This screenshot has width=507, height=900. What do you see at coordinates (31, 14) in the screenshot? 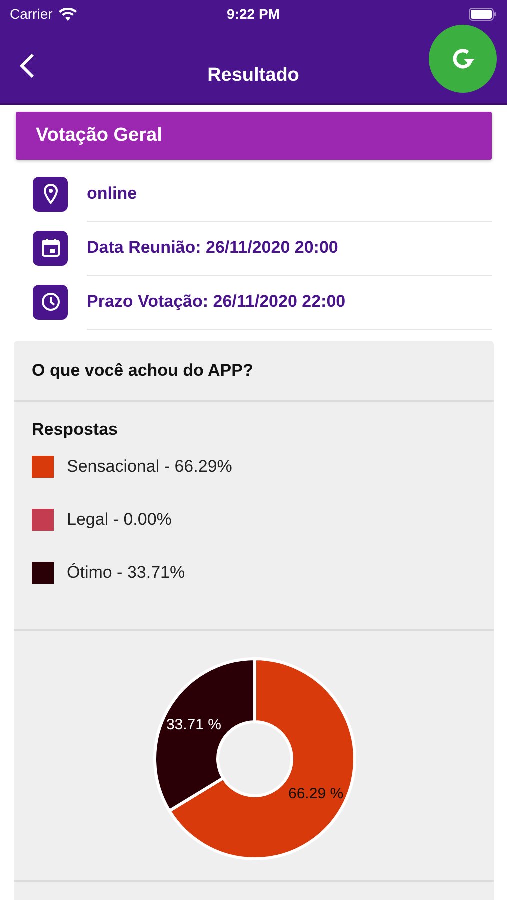
I see `carrier-name: Carrier` at bounding box center [31, 14].